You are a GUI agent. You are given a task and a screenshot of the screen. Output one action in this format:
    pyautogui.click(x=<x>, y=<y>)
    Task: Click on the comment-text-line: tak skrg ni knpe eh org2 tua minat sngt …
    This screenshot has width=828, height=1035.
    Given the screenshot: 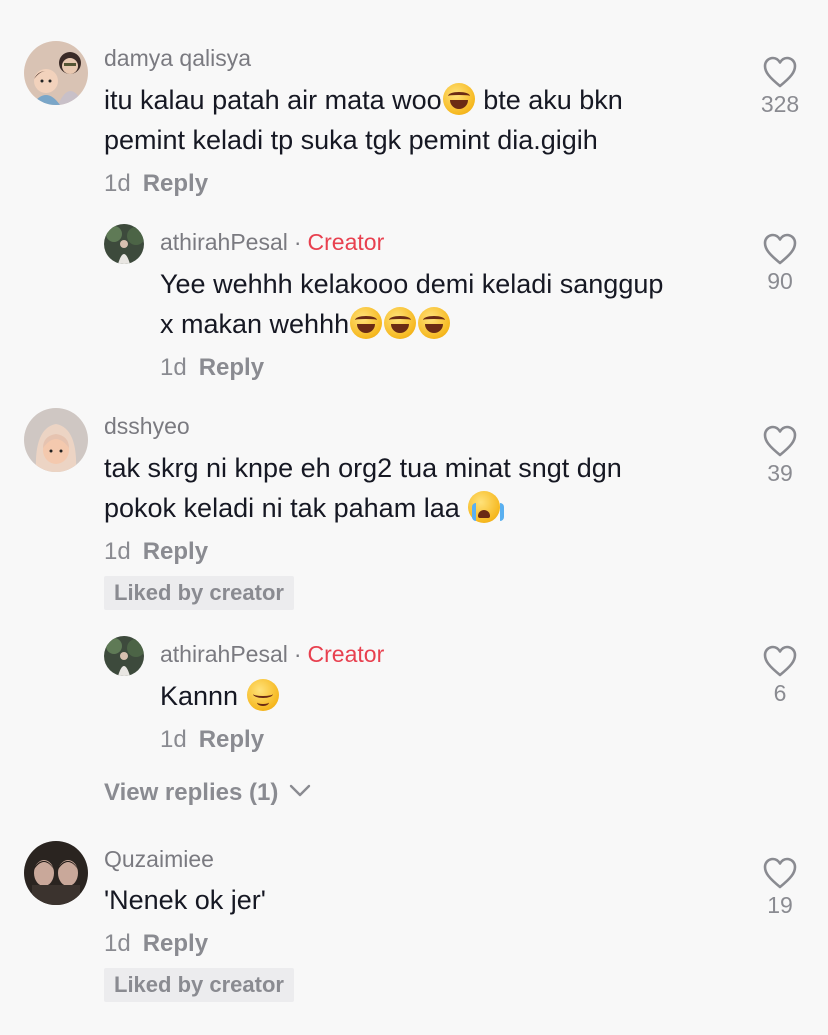 What is the action you would take?
    pyautogui.click(x=363, y=468)
    